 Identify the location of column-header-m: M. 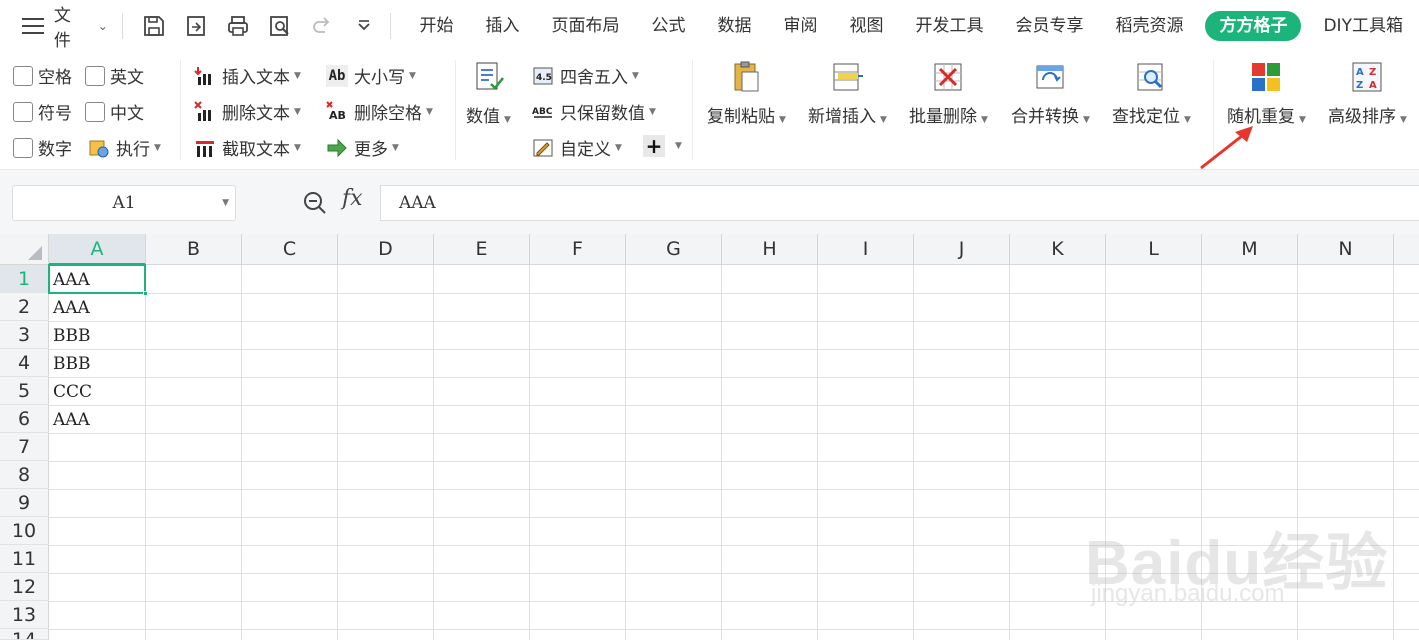
(1250, 249).